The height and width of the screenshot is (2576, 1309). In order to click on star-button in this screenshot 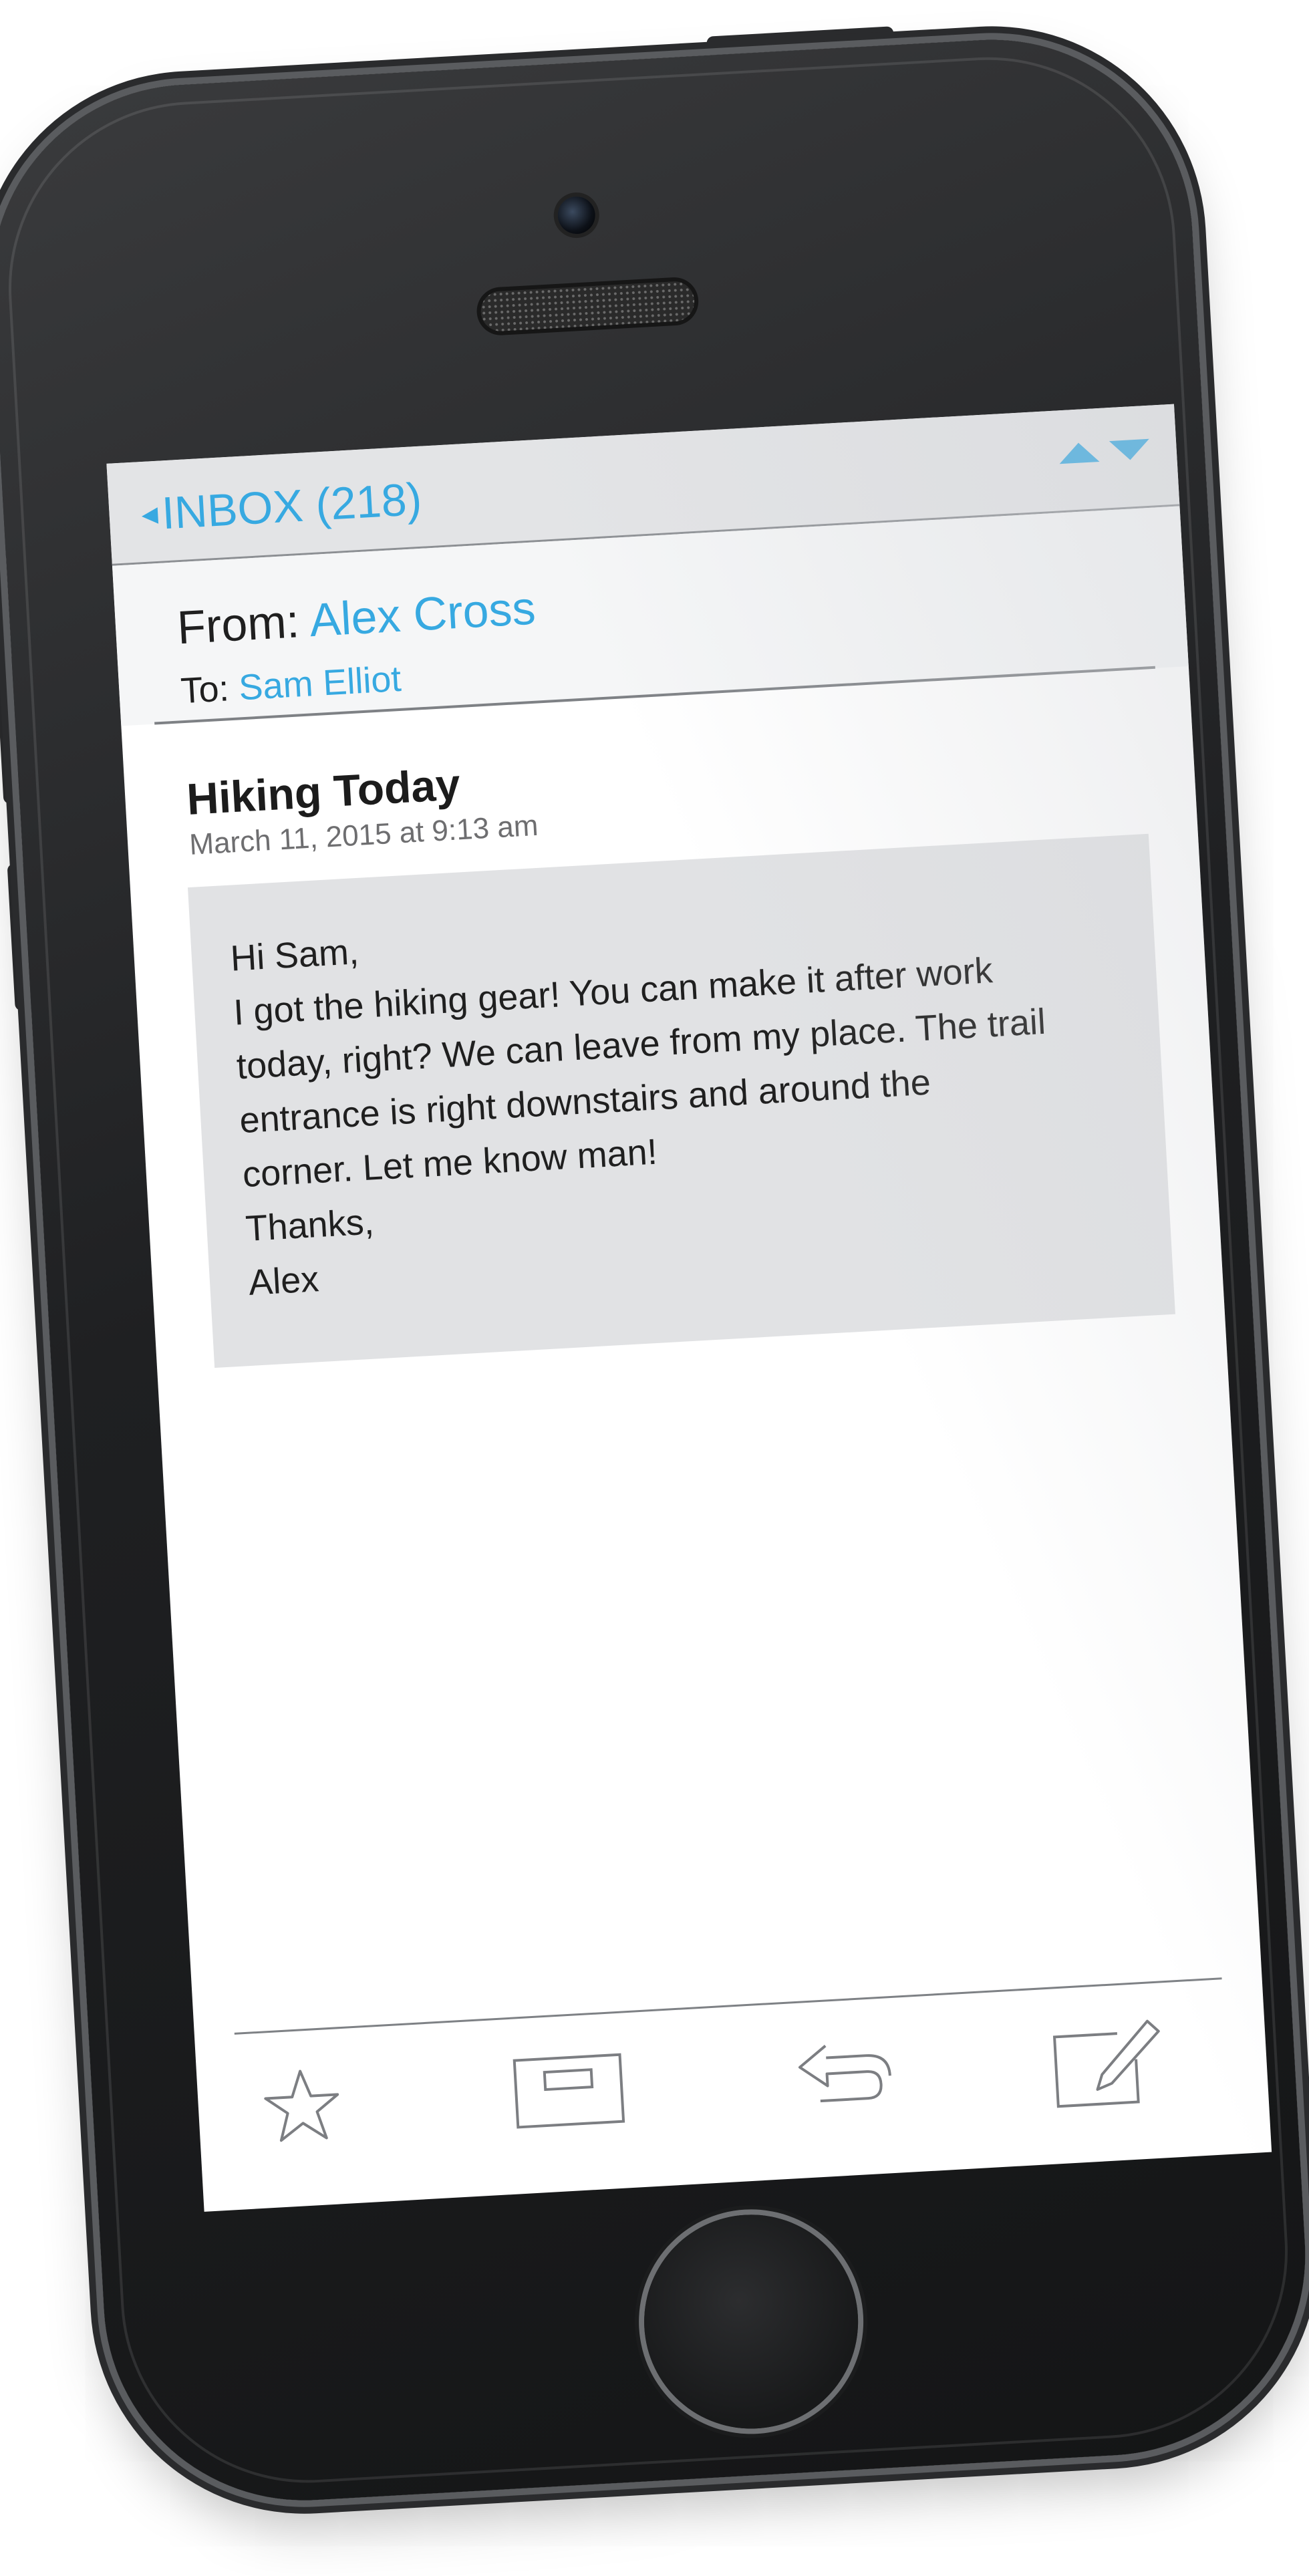, I will do `click(302, 2105)`.